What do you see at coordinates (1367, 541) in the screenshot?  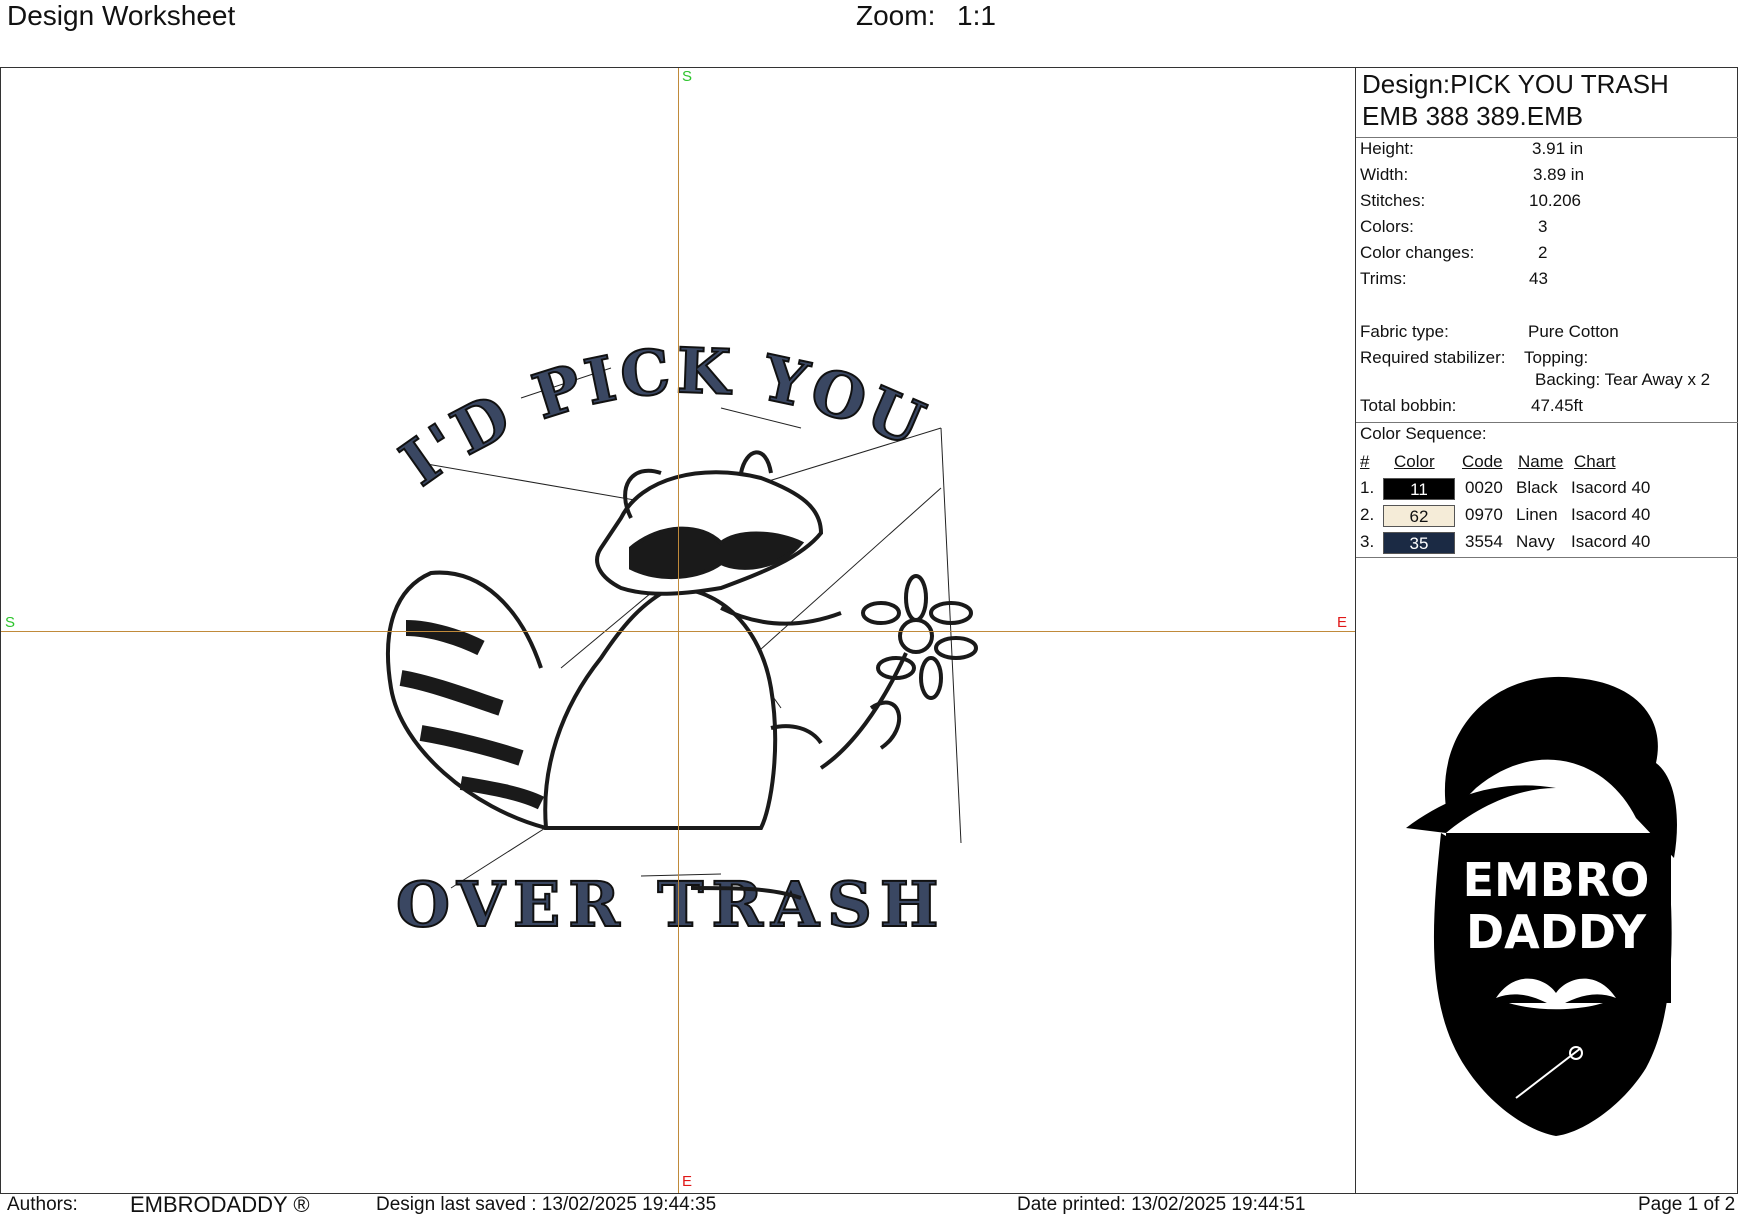 I see `sequence-num: 3.` at bounding box center [1367, 541].